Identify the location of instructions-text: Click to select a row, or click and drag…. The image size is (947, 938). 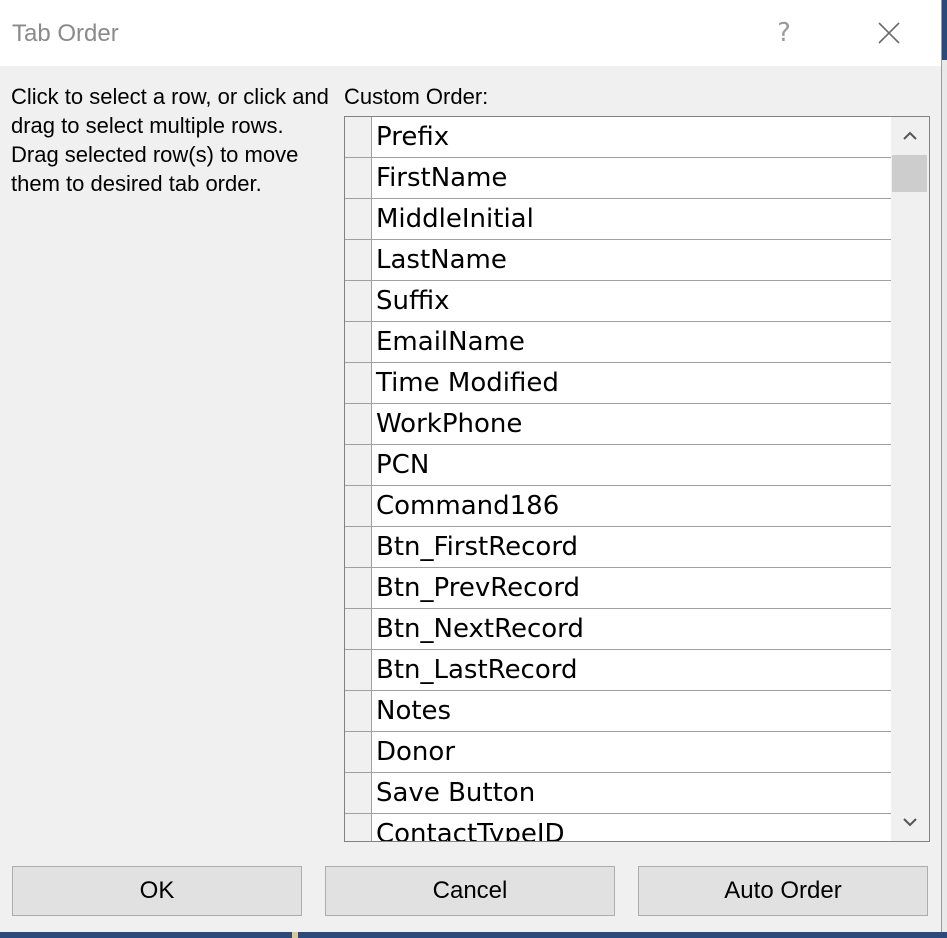
(173, 140).